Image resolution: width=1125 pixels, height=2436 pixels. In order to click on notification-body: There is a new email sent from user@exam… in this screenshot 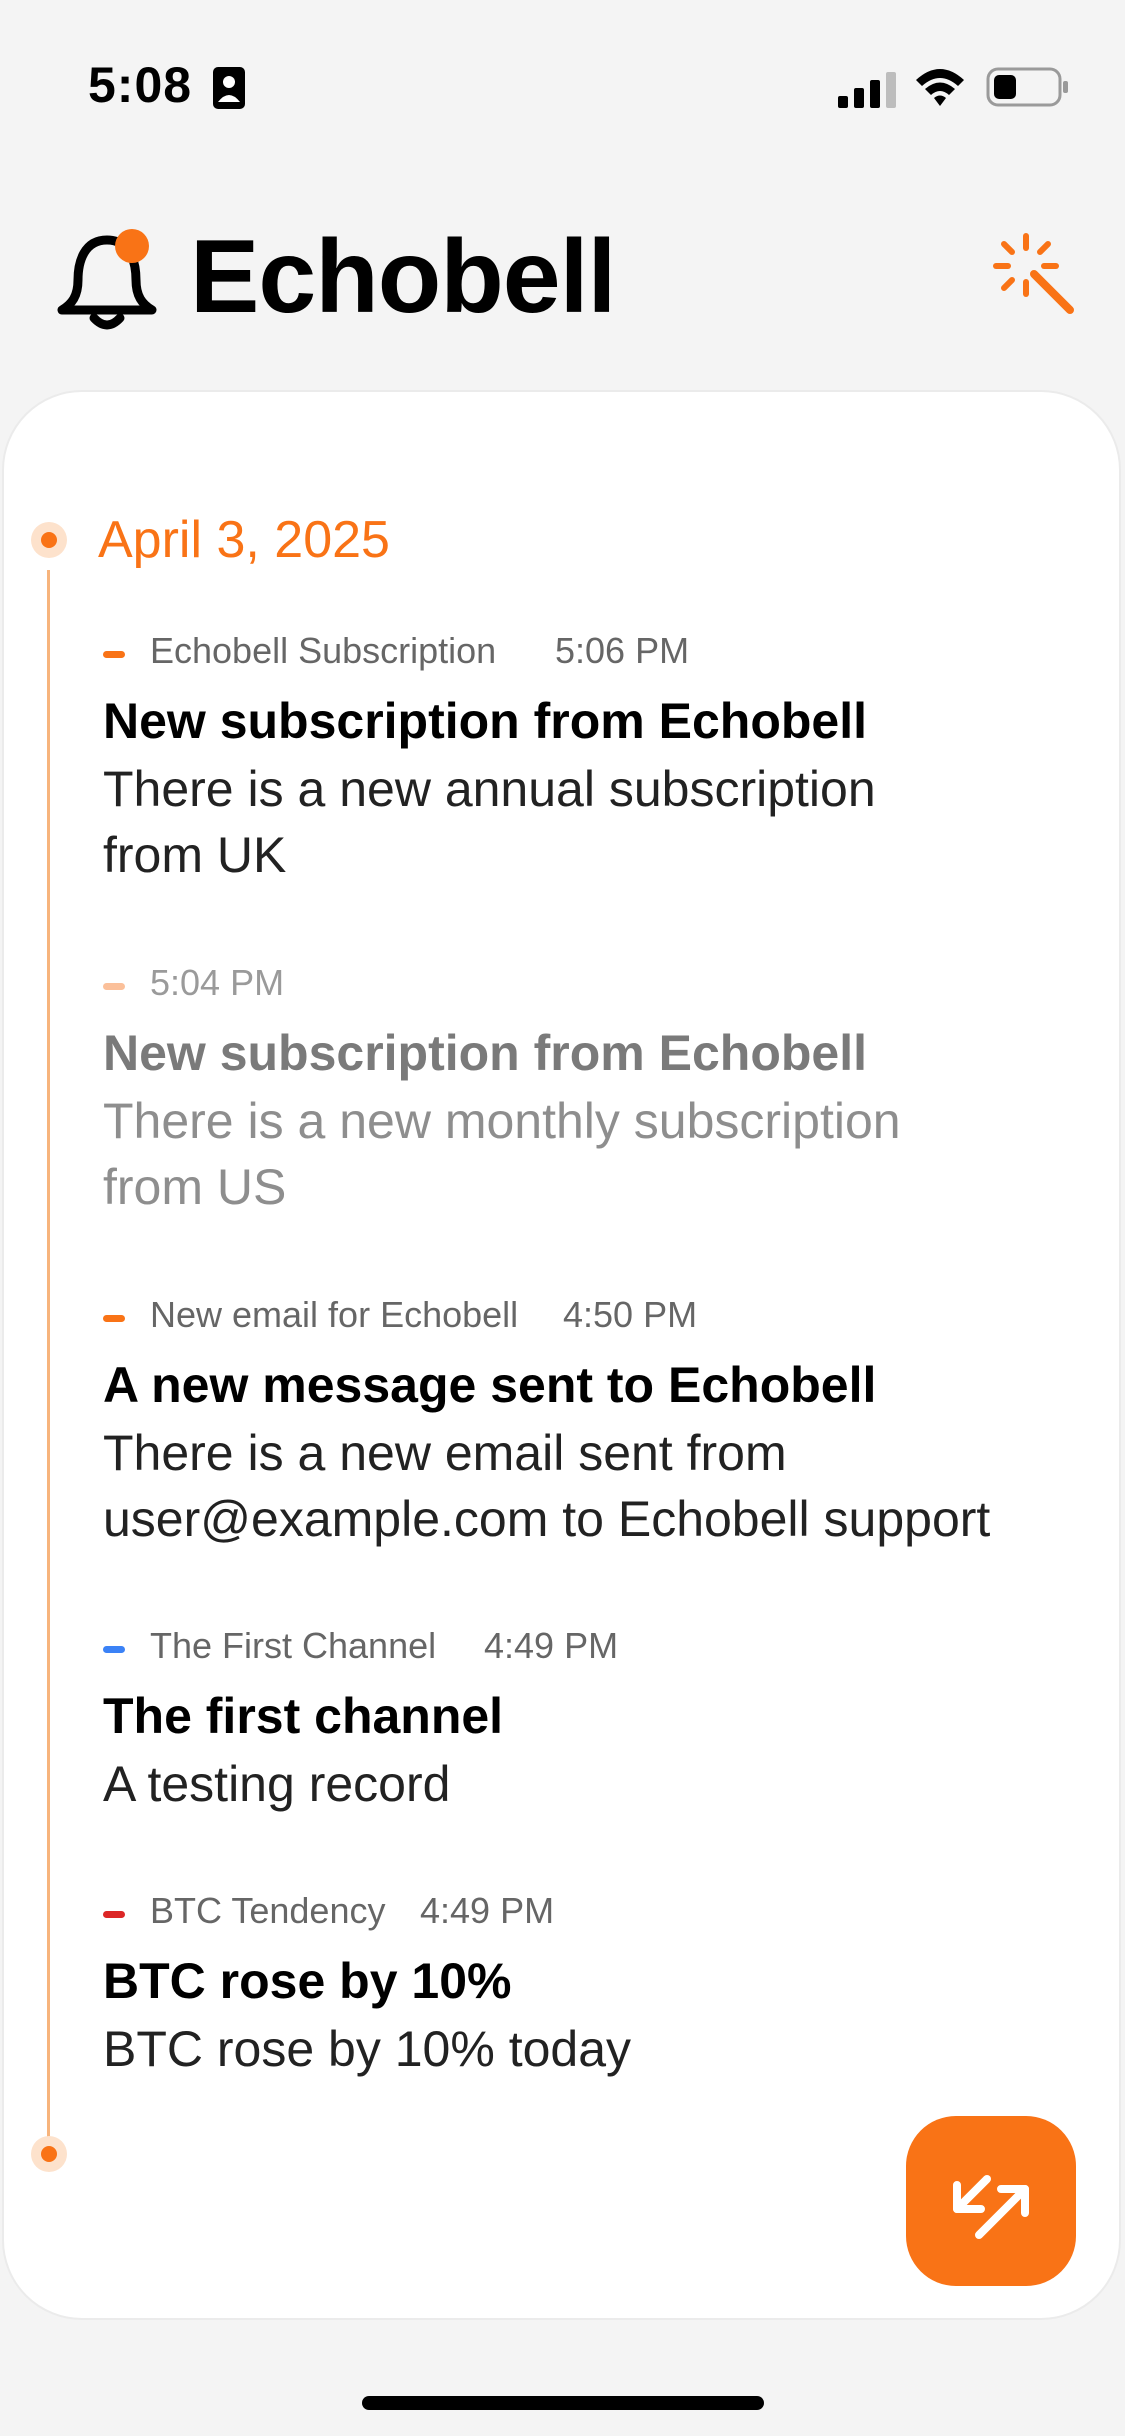, I will do `click(547, 1486)`.